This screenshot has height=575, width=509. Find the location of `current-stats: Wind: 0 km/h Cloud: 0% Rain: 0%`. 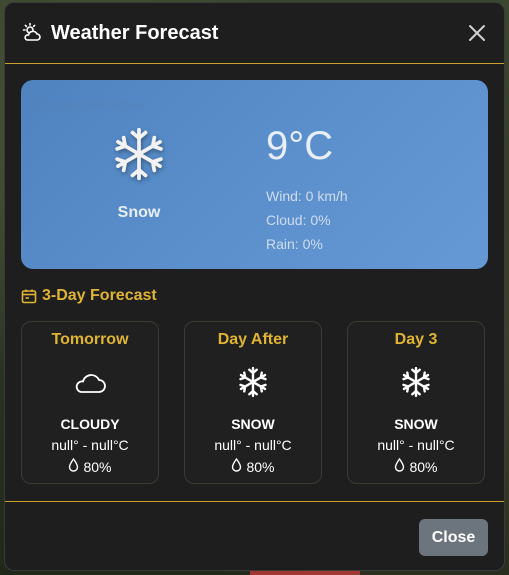

current-stats: Wind: 0 km/h Cloud: 0% Rain: 0% is located at coordinates (307, 220).